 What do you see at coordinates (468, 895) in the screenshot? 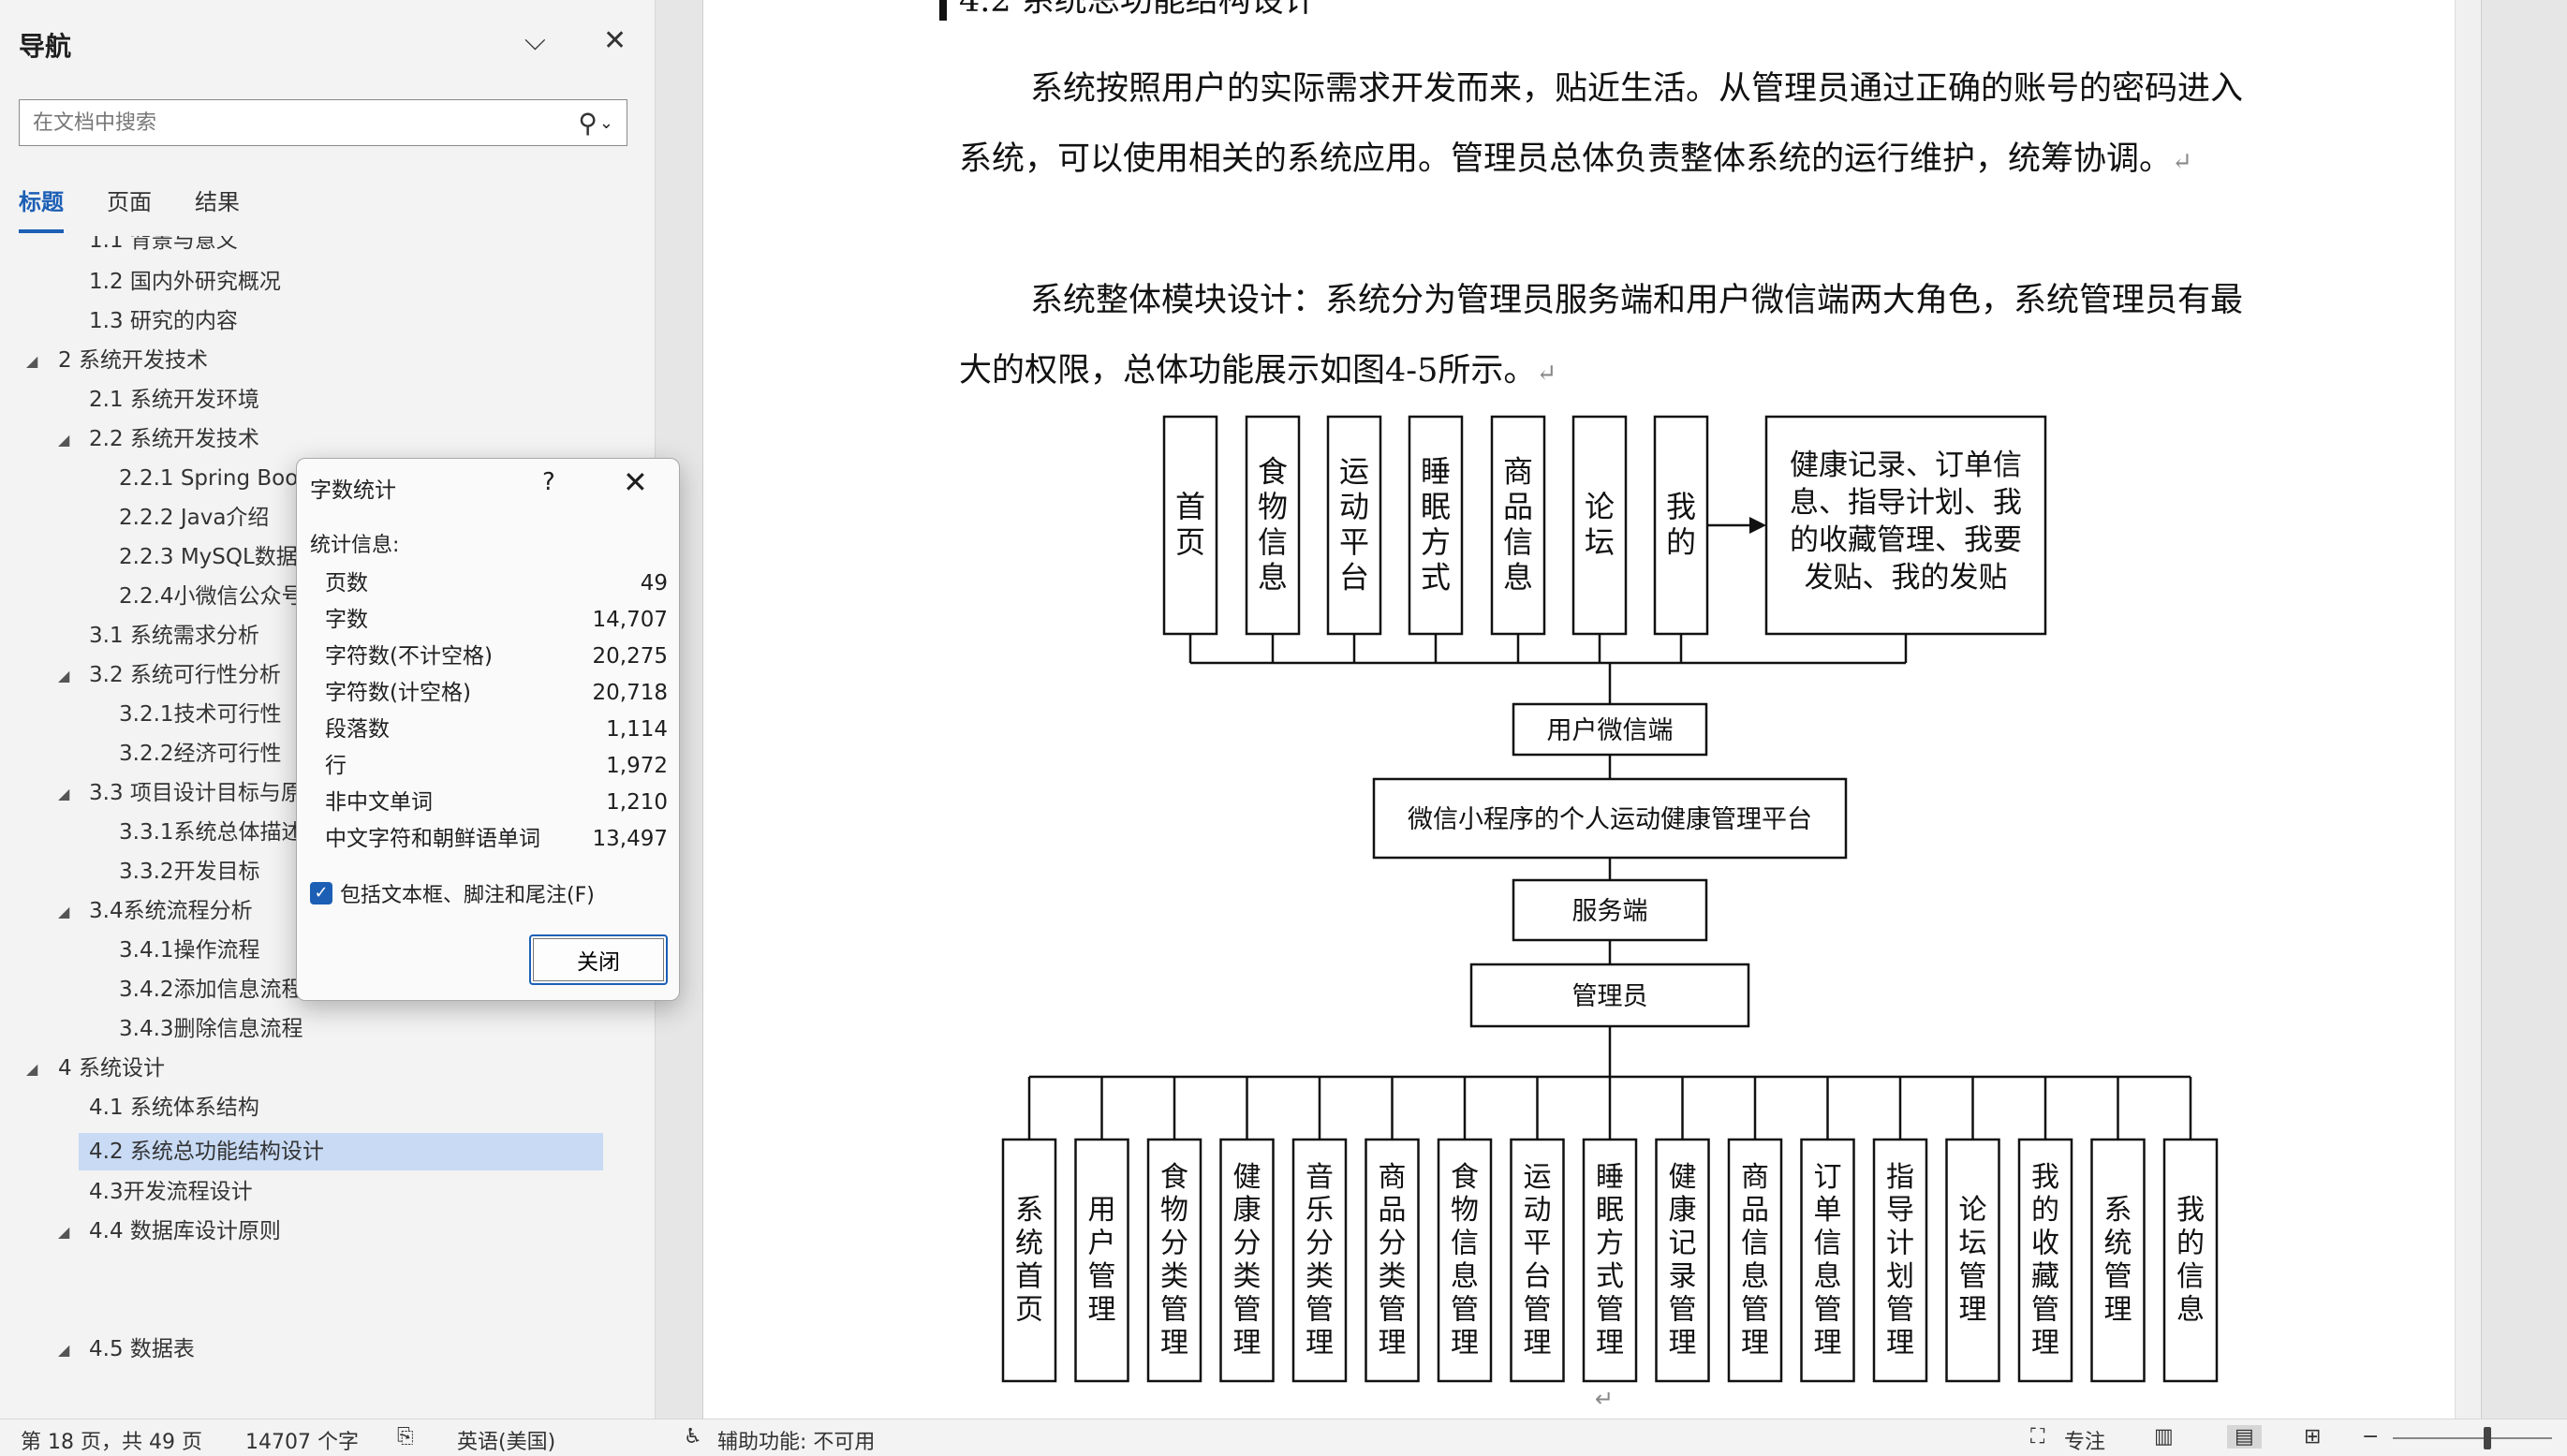
I see `checkbox-label: 包括文本框、脚注和尾注(F)` at bounding box center [468, 895].